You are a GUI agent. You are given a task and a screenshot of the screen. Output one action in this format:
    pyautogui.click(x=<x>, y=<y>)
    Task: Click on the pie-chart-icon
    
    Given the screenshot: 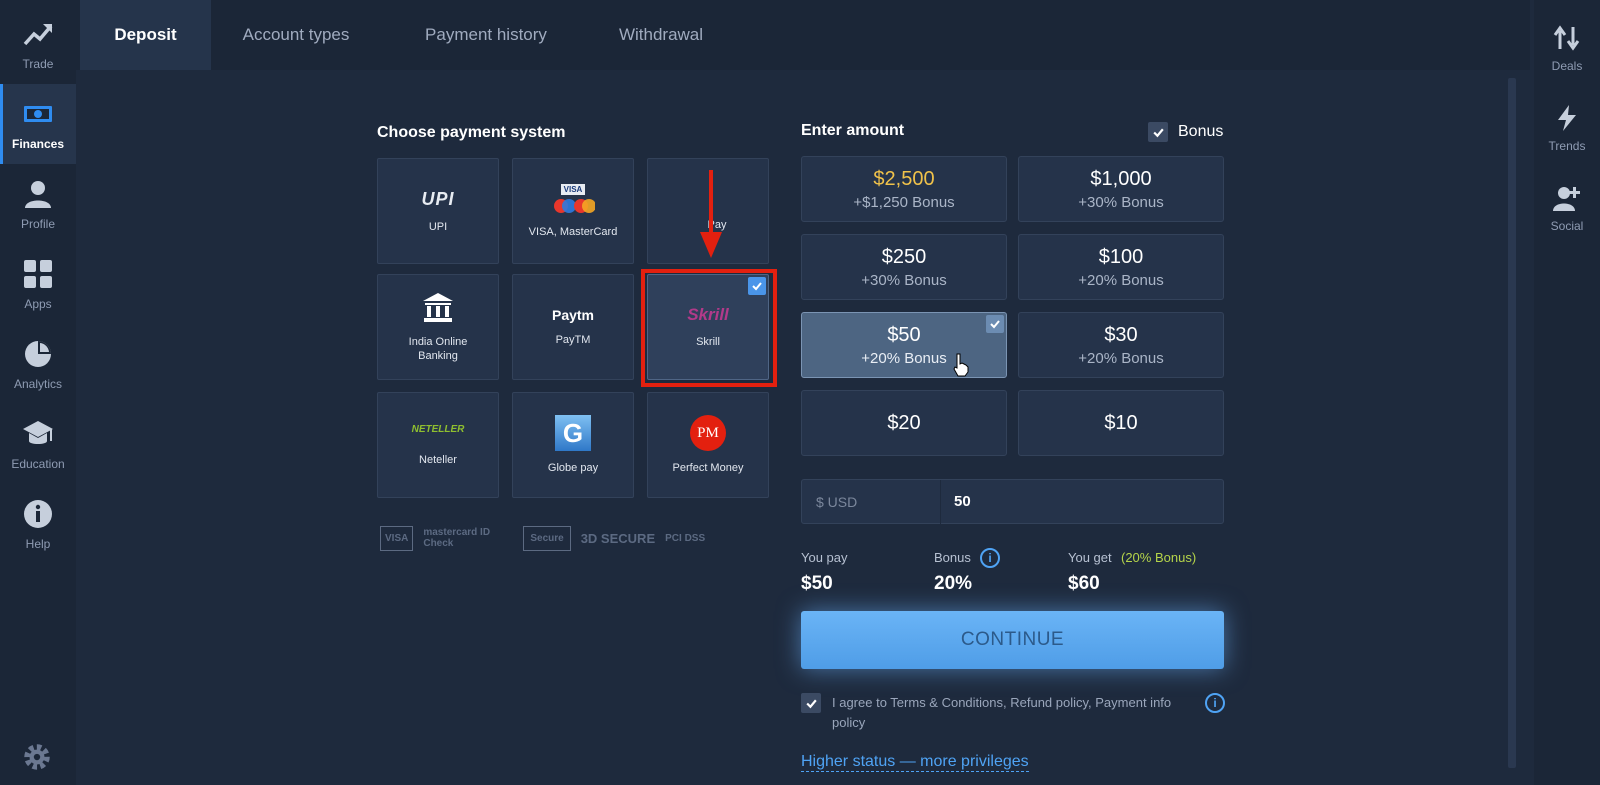 What is the action you would take?
    pyautogui.click(x=38, y=353)
    